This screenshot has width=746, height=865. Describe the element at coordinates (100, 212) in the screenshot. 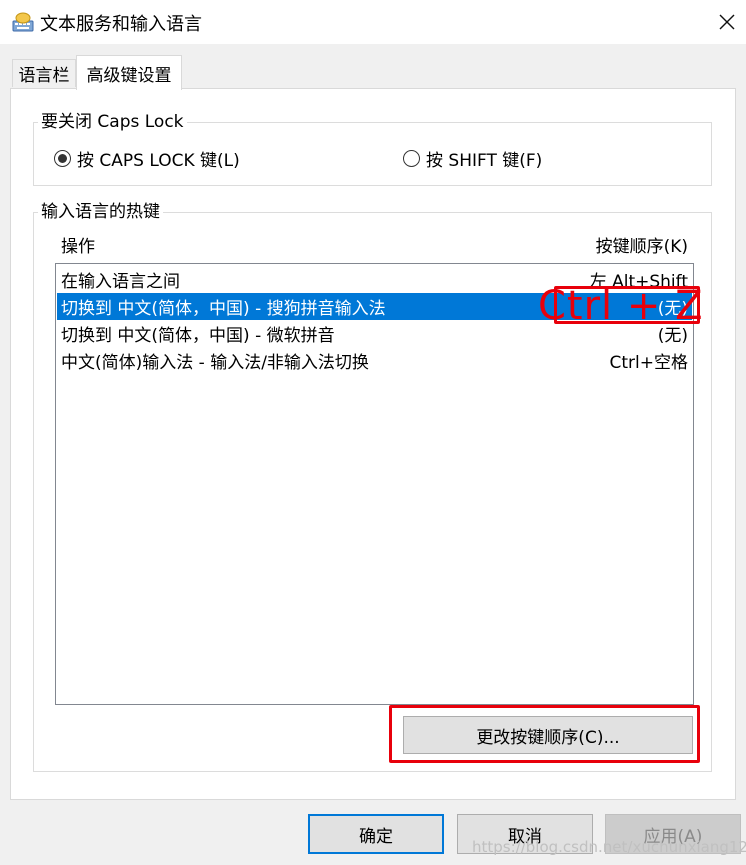

I see `hotkeys-group-title: 输入语言的热键` at that location.